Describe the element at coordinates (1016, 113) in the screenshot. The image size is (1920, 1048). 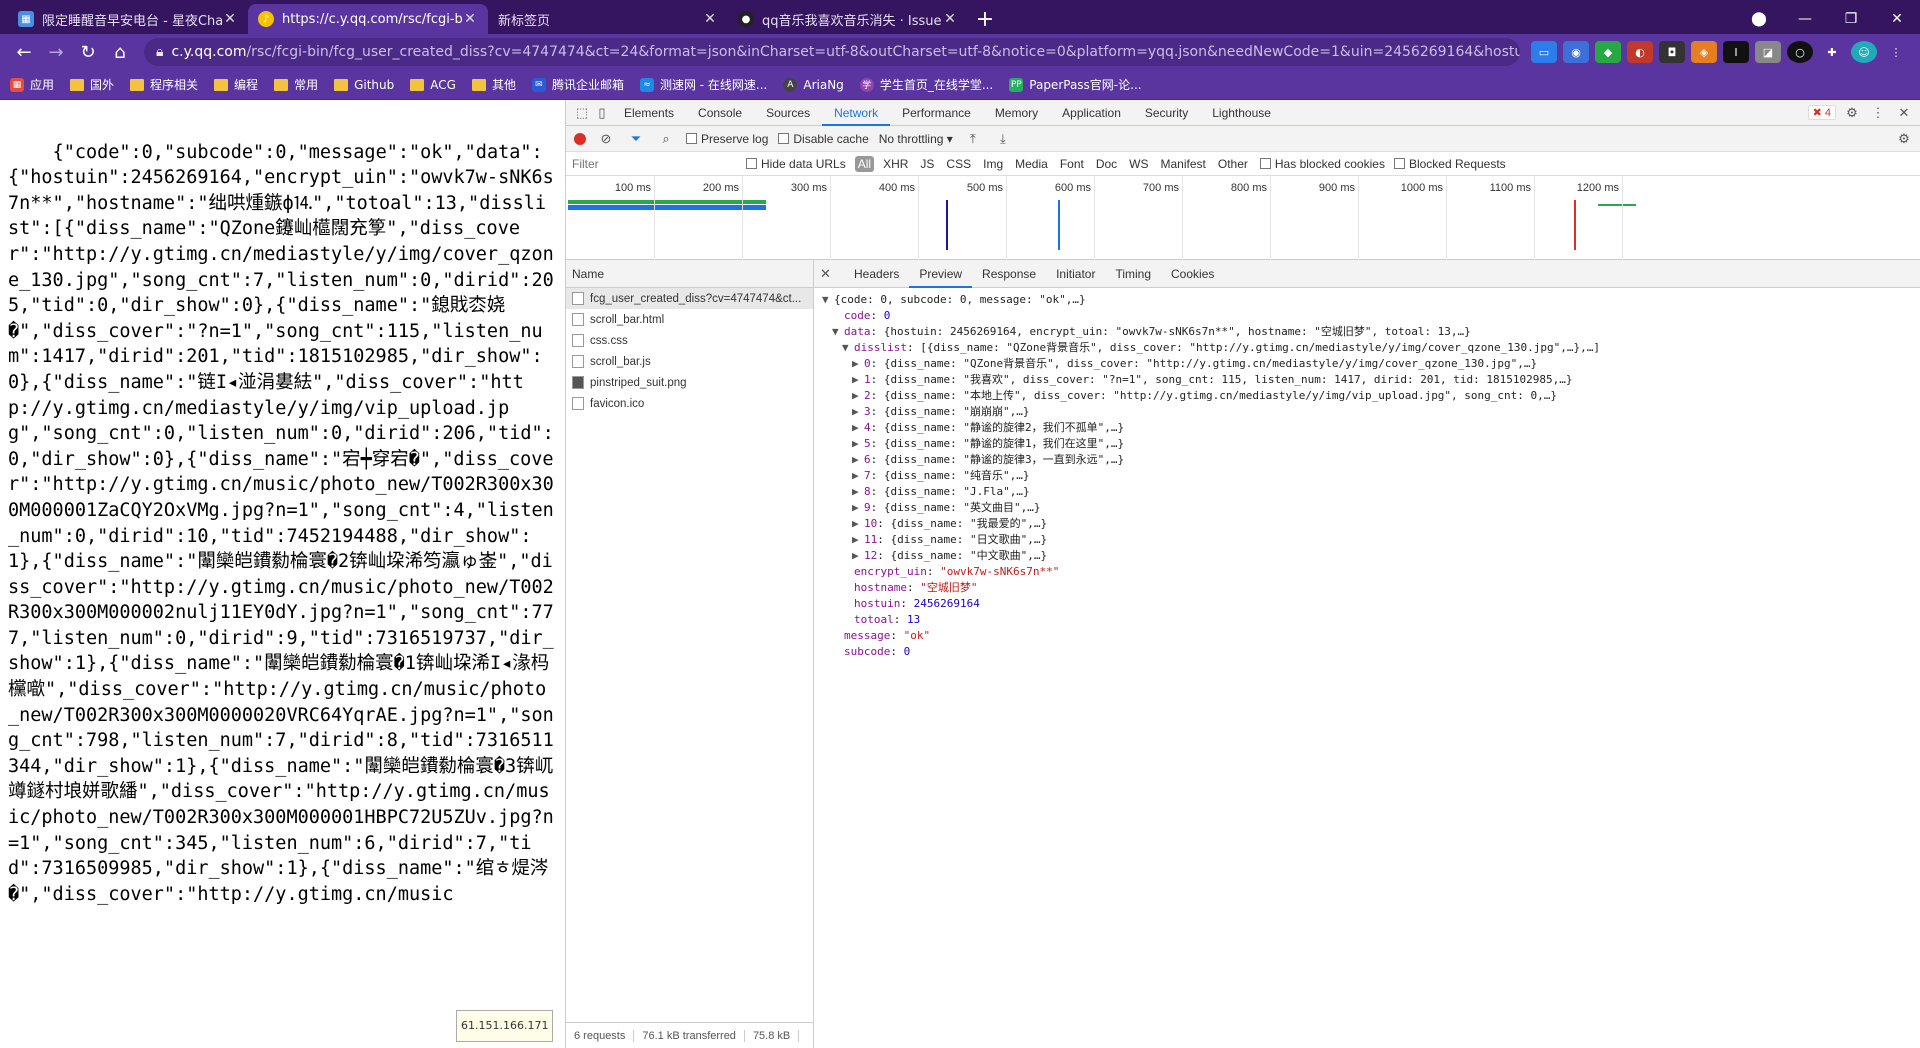
I see `devtools-tab-memory: Memory` at that location.